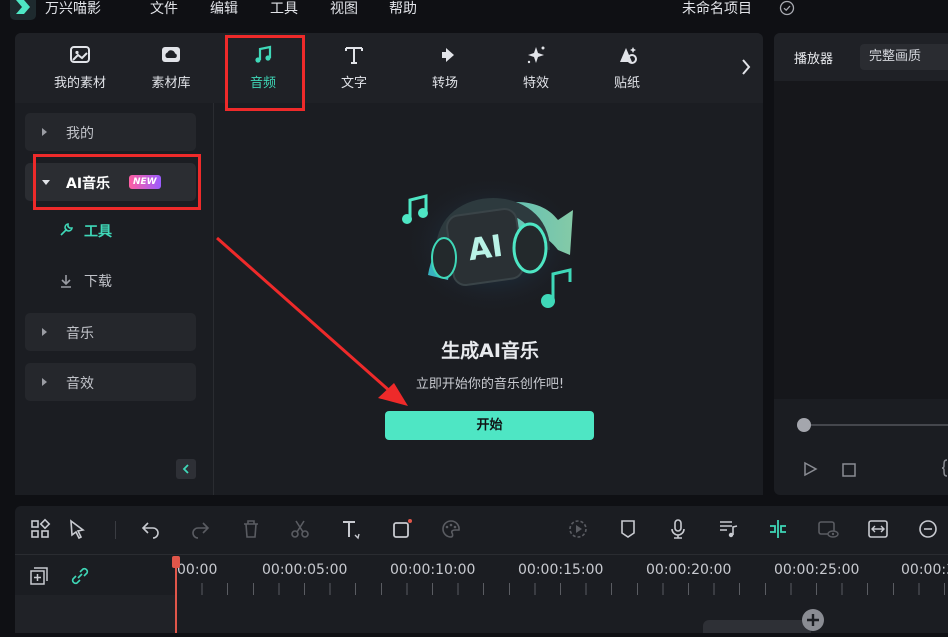  I want to click on layout-grid-icon, so click(40, 529).